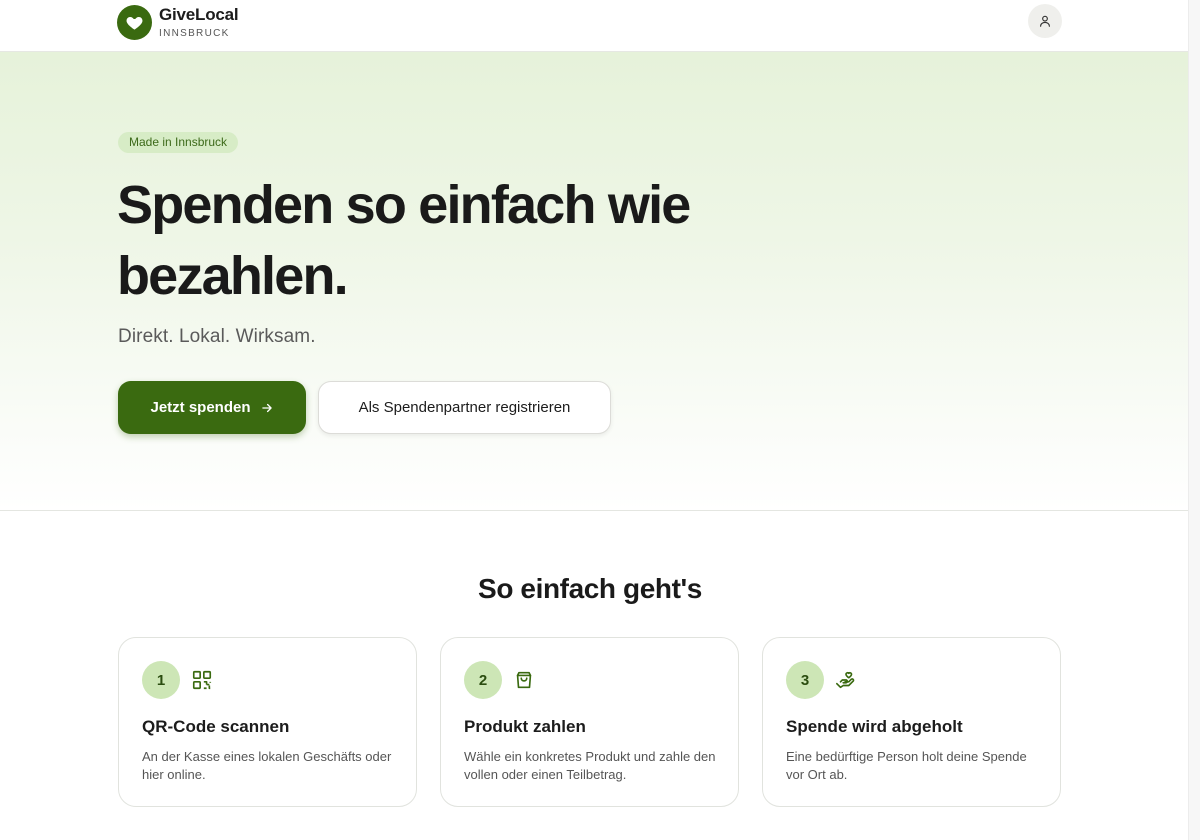  I want to click on donate-now-button: Jetzt spenden, so click(212, 407).